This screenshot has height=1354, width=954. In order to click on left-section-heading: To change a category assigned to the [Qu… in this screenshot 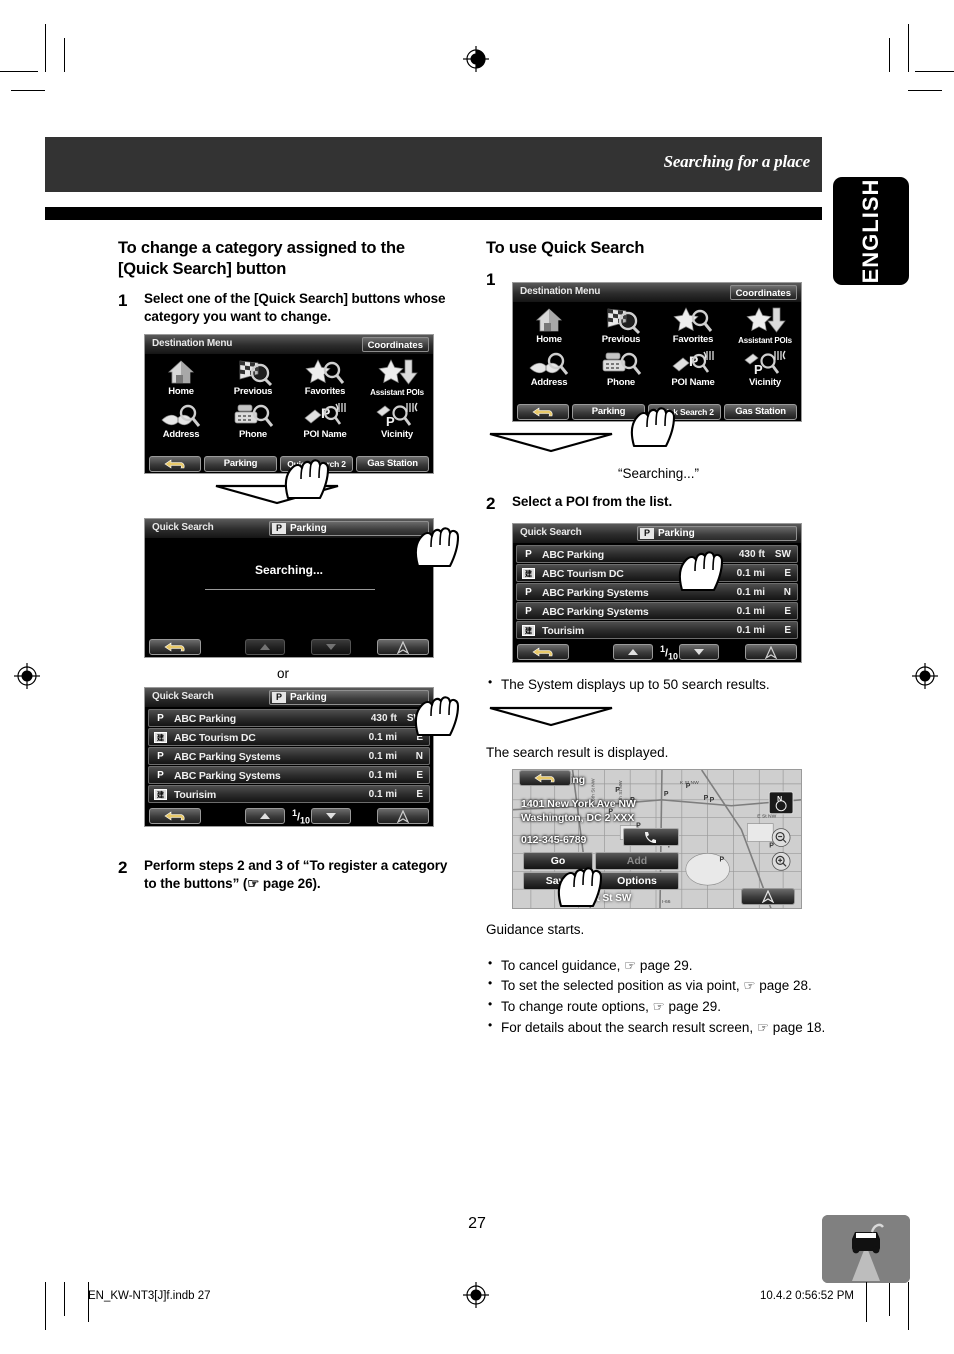, I will do `click(261, 258)`.